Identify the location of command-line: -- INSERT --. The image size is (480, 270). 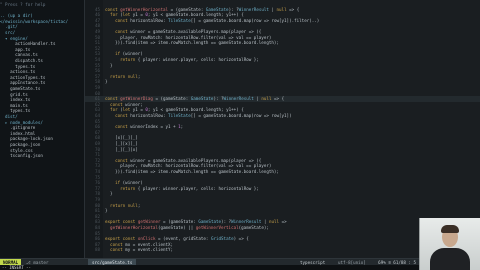
(240, 267).